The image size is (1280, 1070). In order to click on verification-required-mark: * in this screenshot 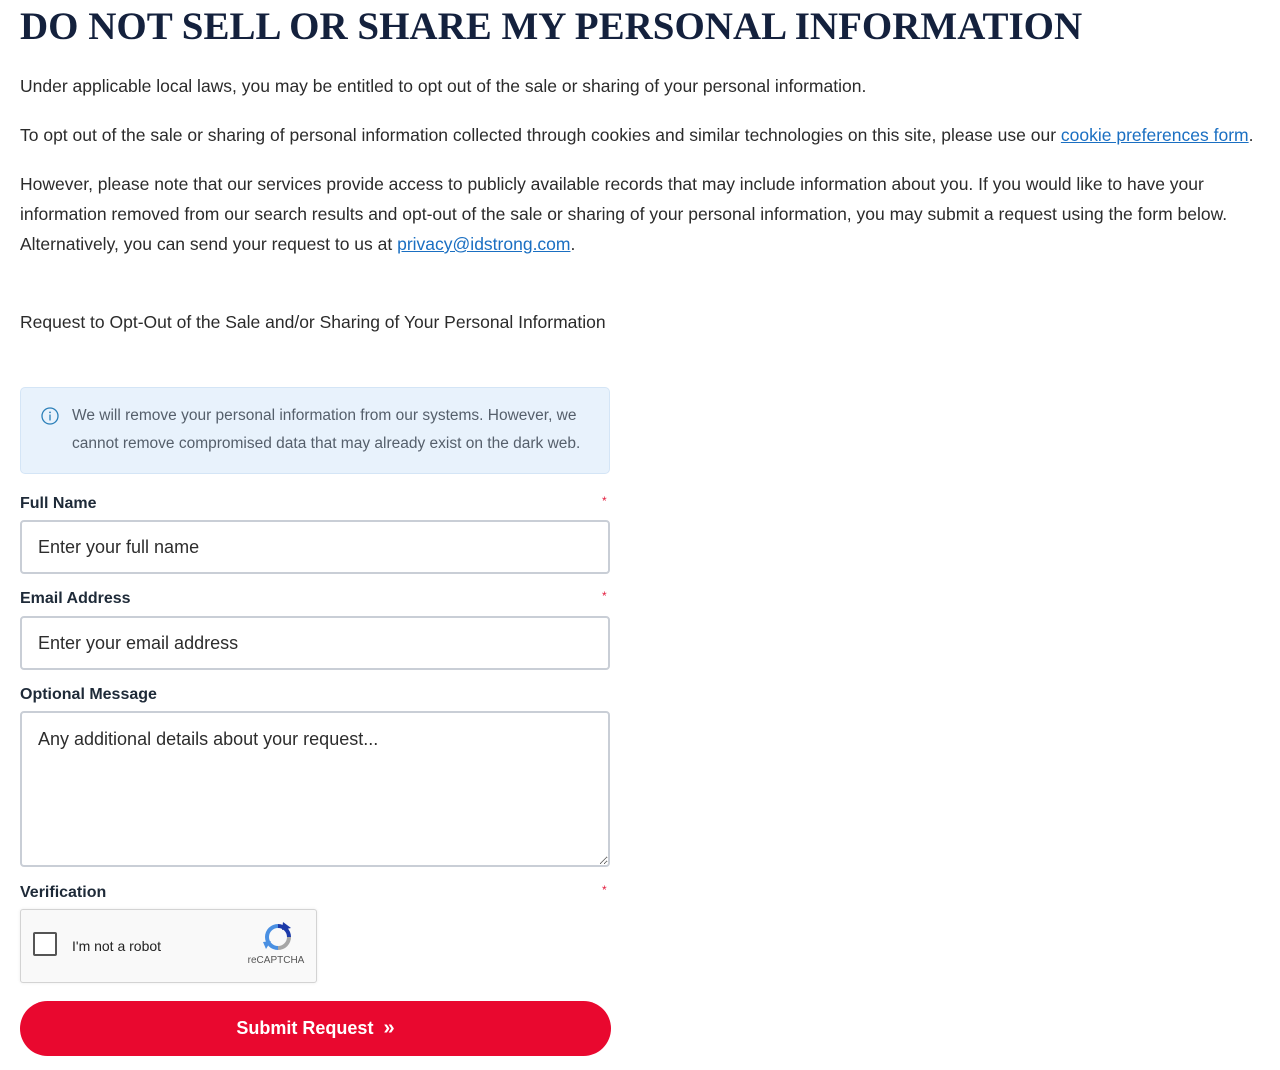, I will do `click(604, 890)`.